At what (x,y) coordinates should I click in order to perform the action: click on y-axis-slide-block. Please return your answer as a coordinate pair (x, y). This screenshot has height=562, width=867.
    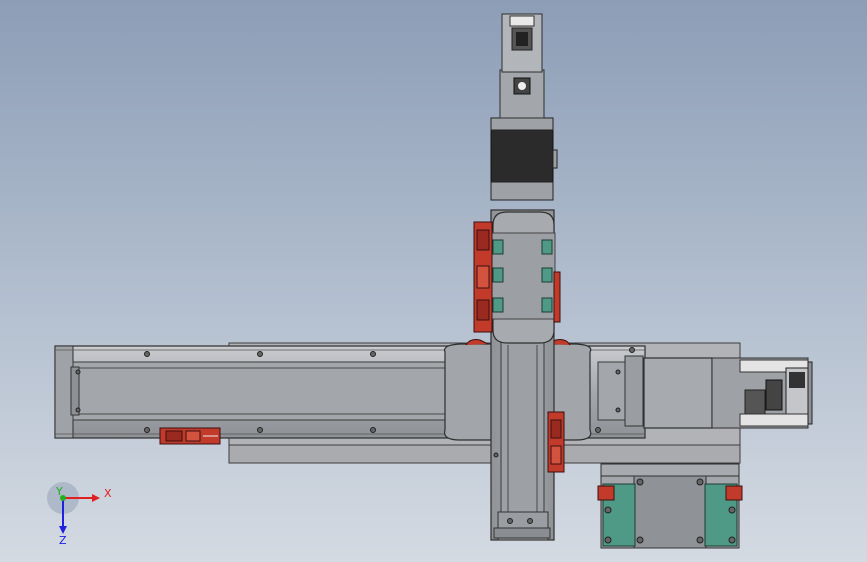
    Looking at the image, I should click on (523, 277).